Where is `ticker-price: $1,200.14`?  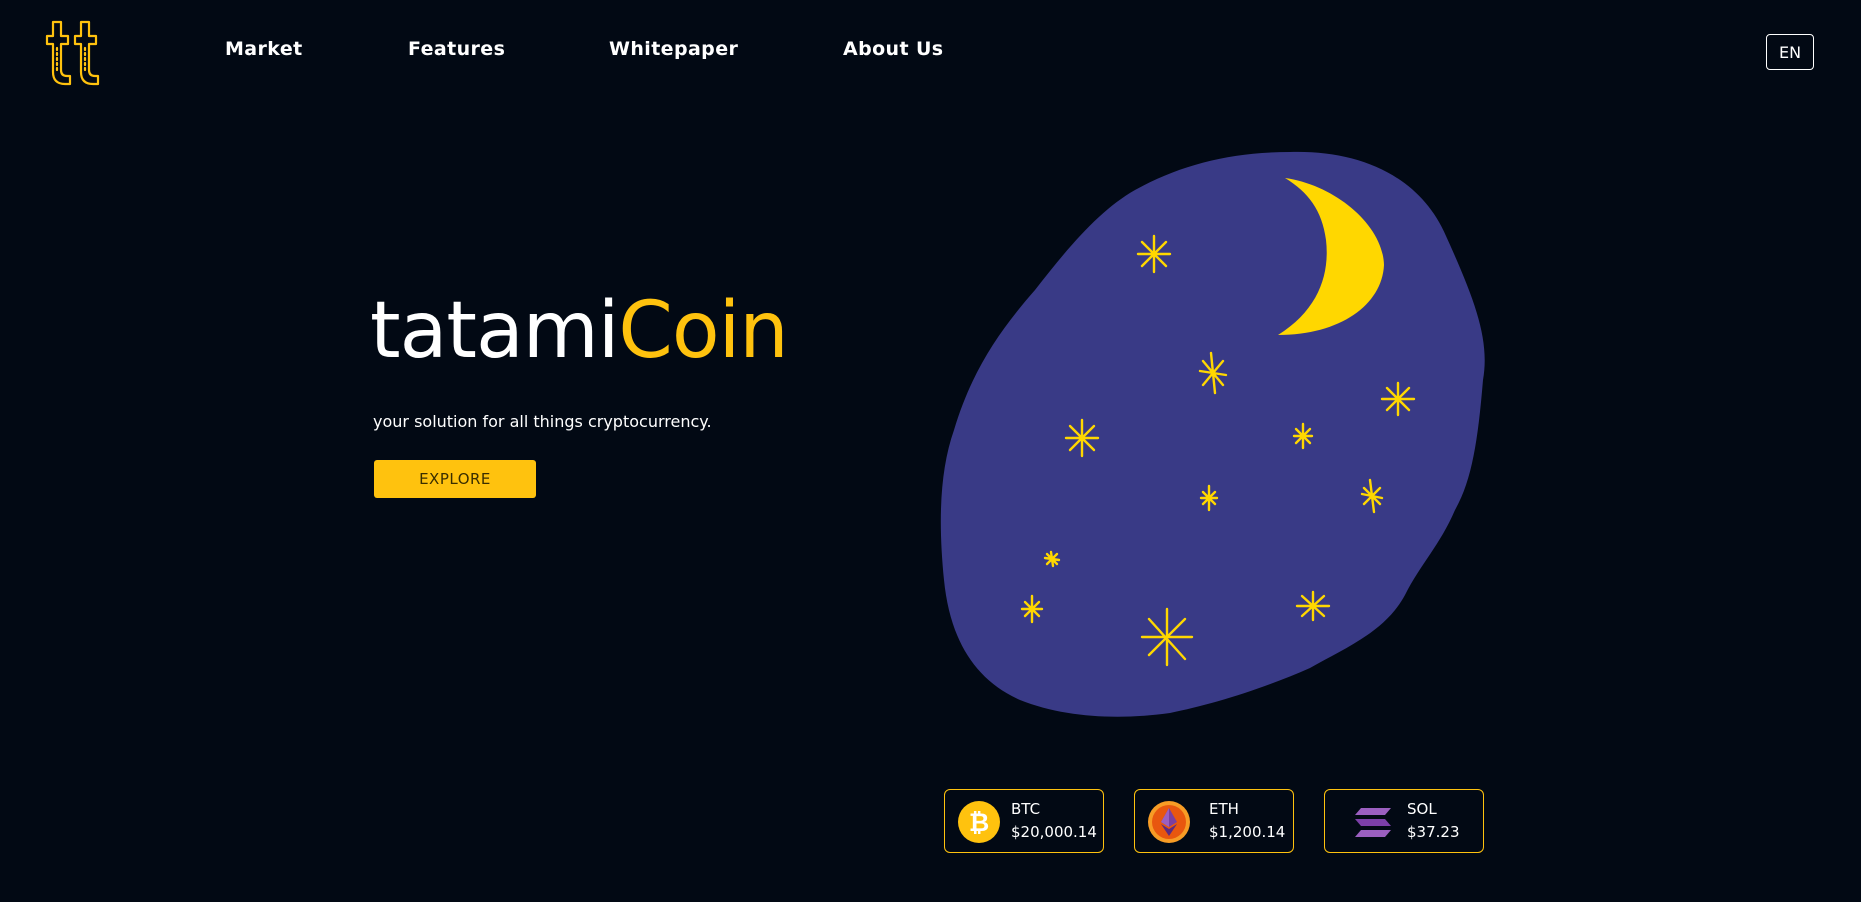 ticker-price: $1,200.14 is located at coordinates (1247, 832).